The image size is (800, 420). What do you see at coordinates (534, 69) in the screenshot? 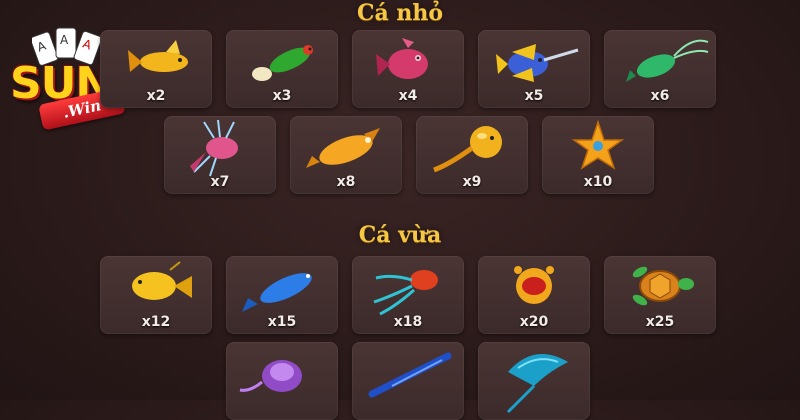
I see `fish-card: x5` at bounding box center [534, 69].